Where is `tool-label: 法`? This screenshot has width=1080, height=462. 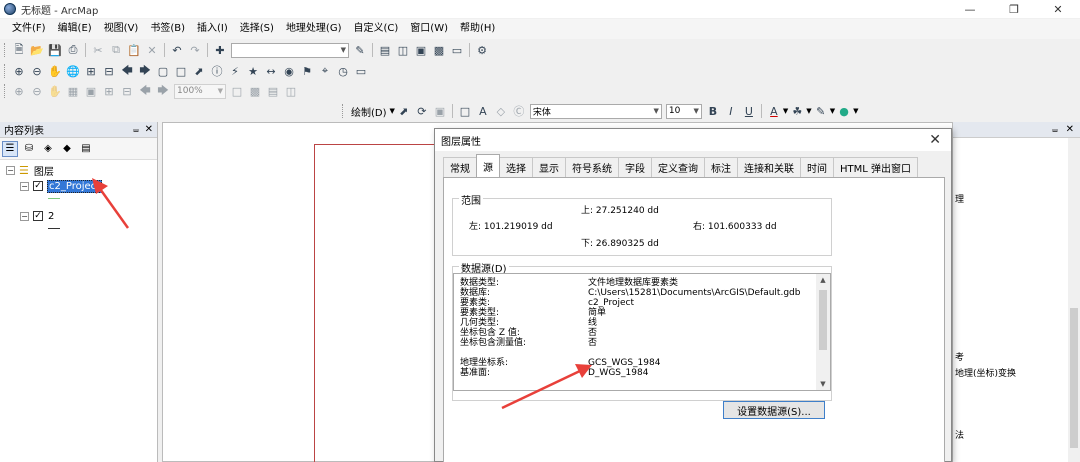 tool-label: 法 is located at coordinates (959, 434).